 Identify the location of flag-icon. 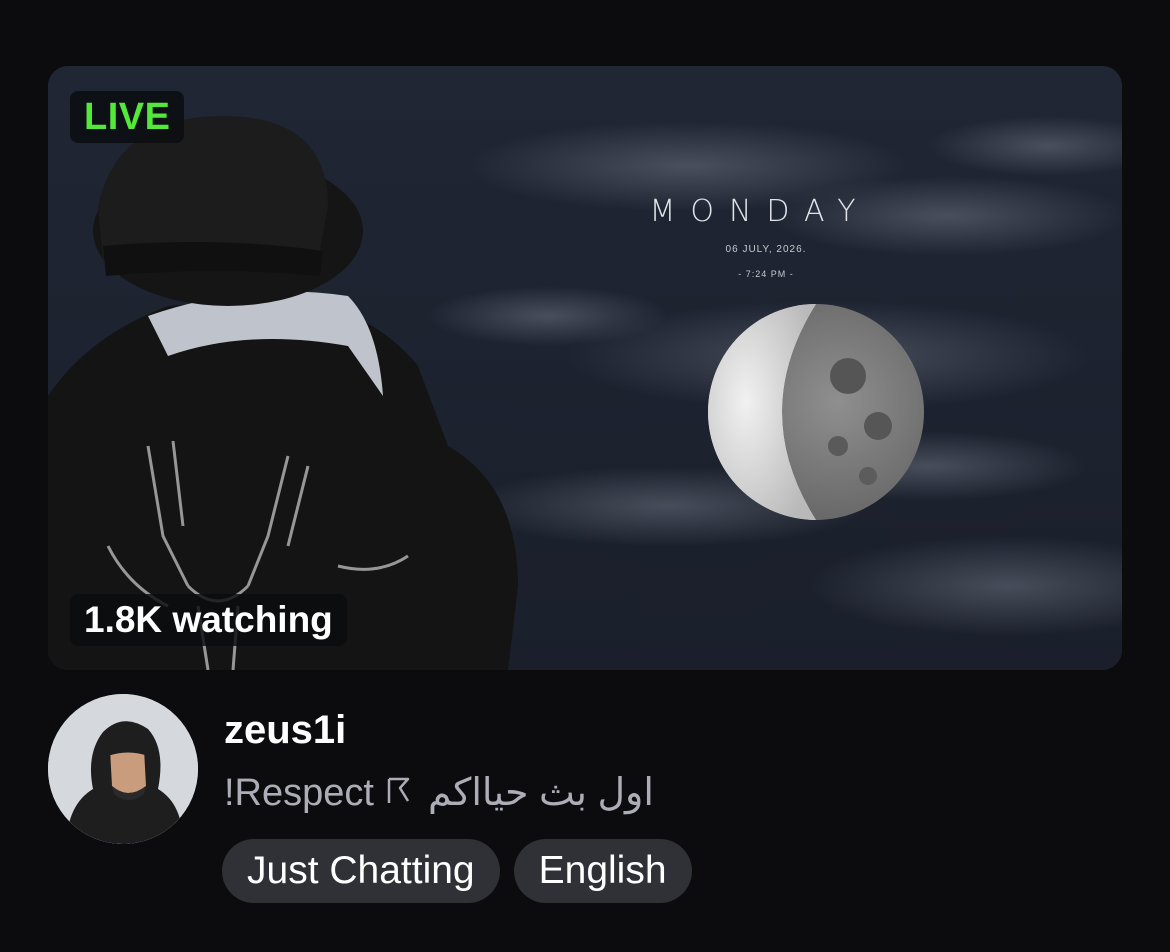
(399, 793).